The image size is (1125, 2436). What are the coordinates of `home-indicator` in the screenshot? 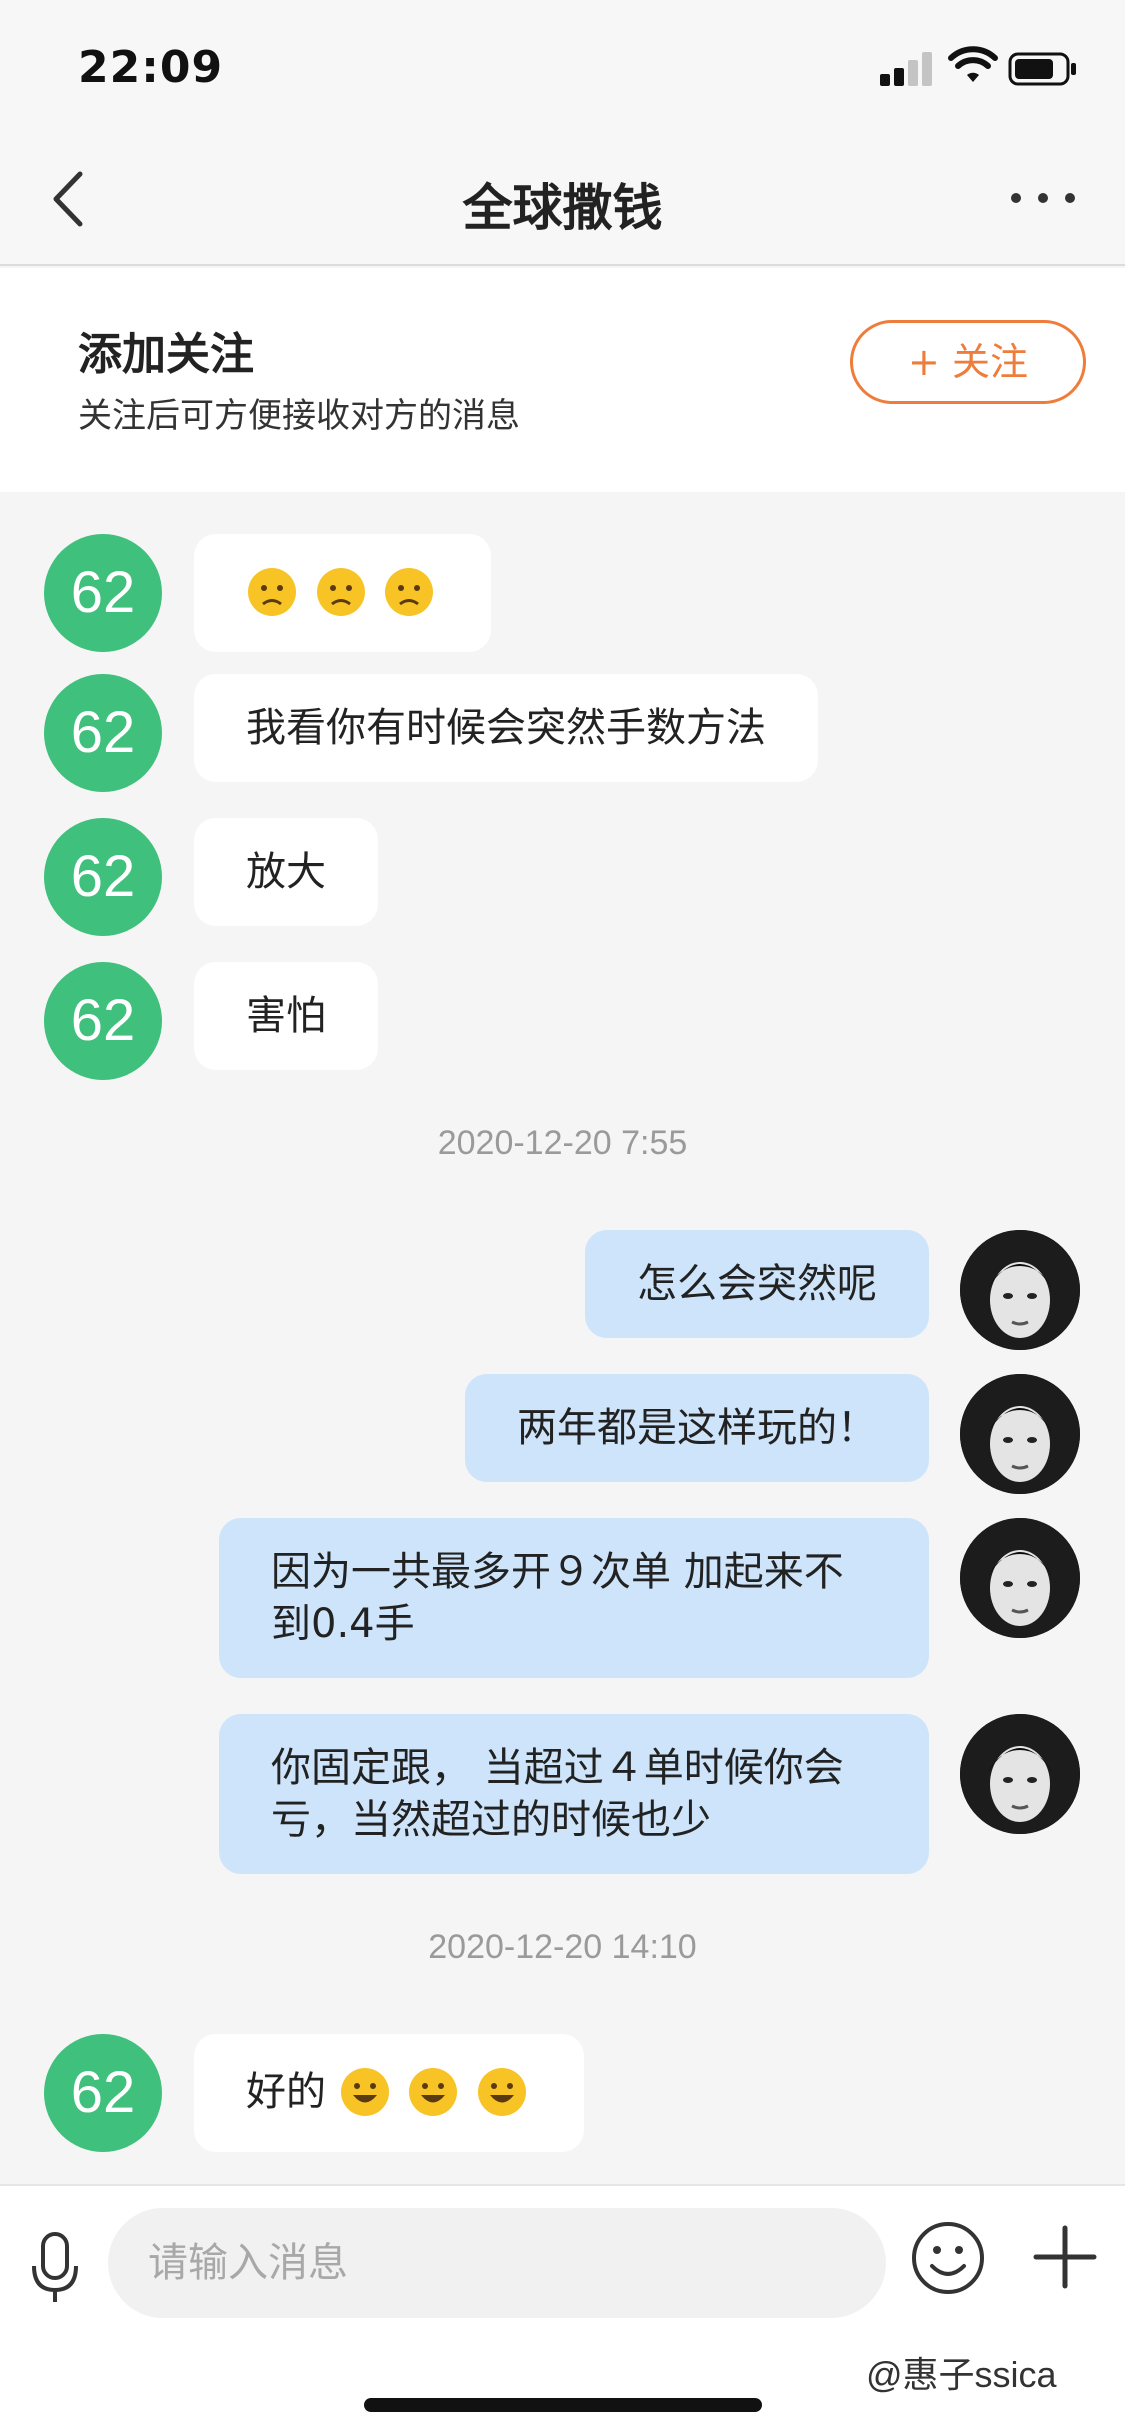 It's located at (563, 2405).